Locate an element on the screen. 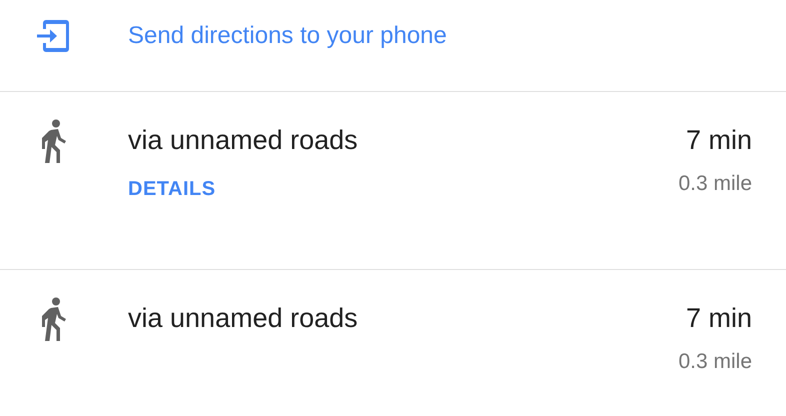 Image resolution: width=786 pixels, height=416 pixels. send-to-phone-icon is located at coordinates (53, 36).